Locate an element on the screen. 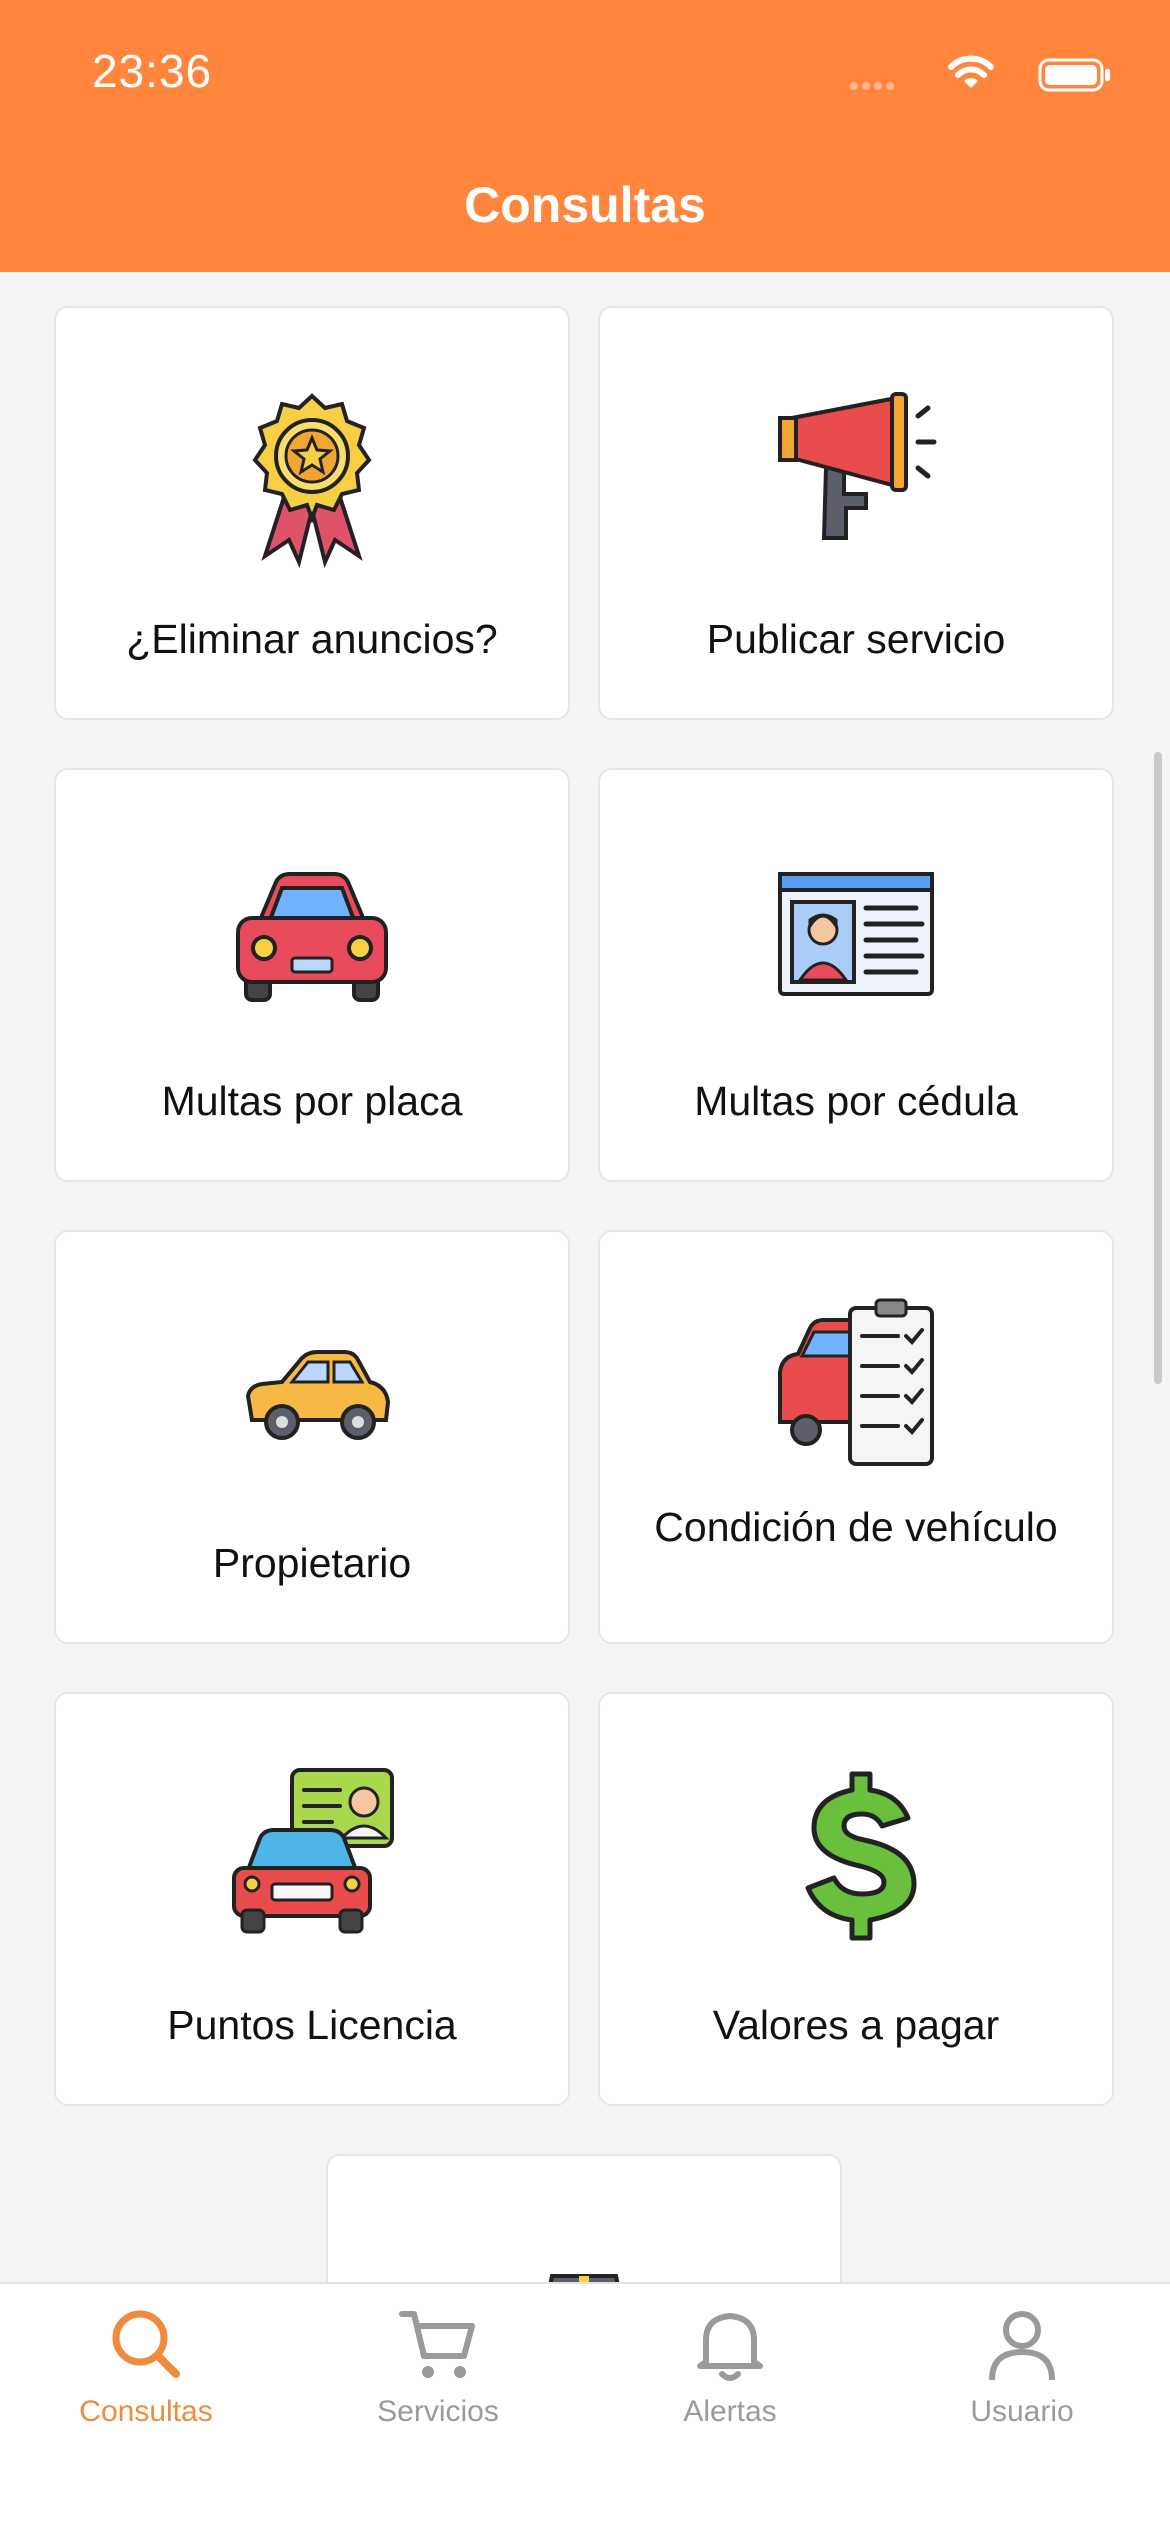  dollar-sign-icon is located at coordinates (861, 1856).